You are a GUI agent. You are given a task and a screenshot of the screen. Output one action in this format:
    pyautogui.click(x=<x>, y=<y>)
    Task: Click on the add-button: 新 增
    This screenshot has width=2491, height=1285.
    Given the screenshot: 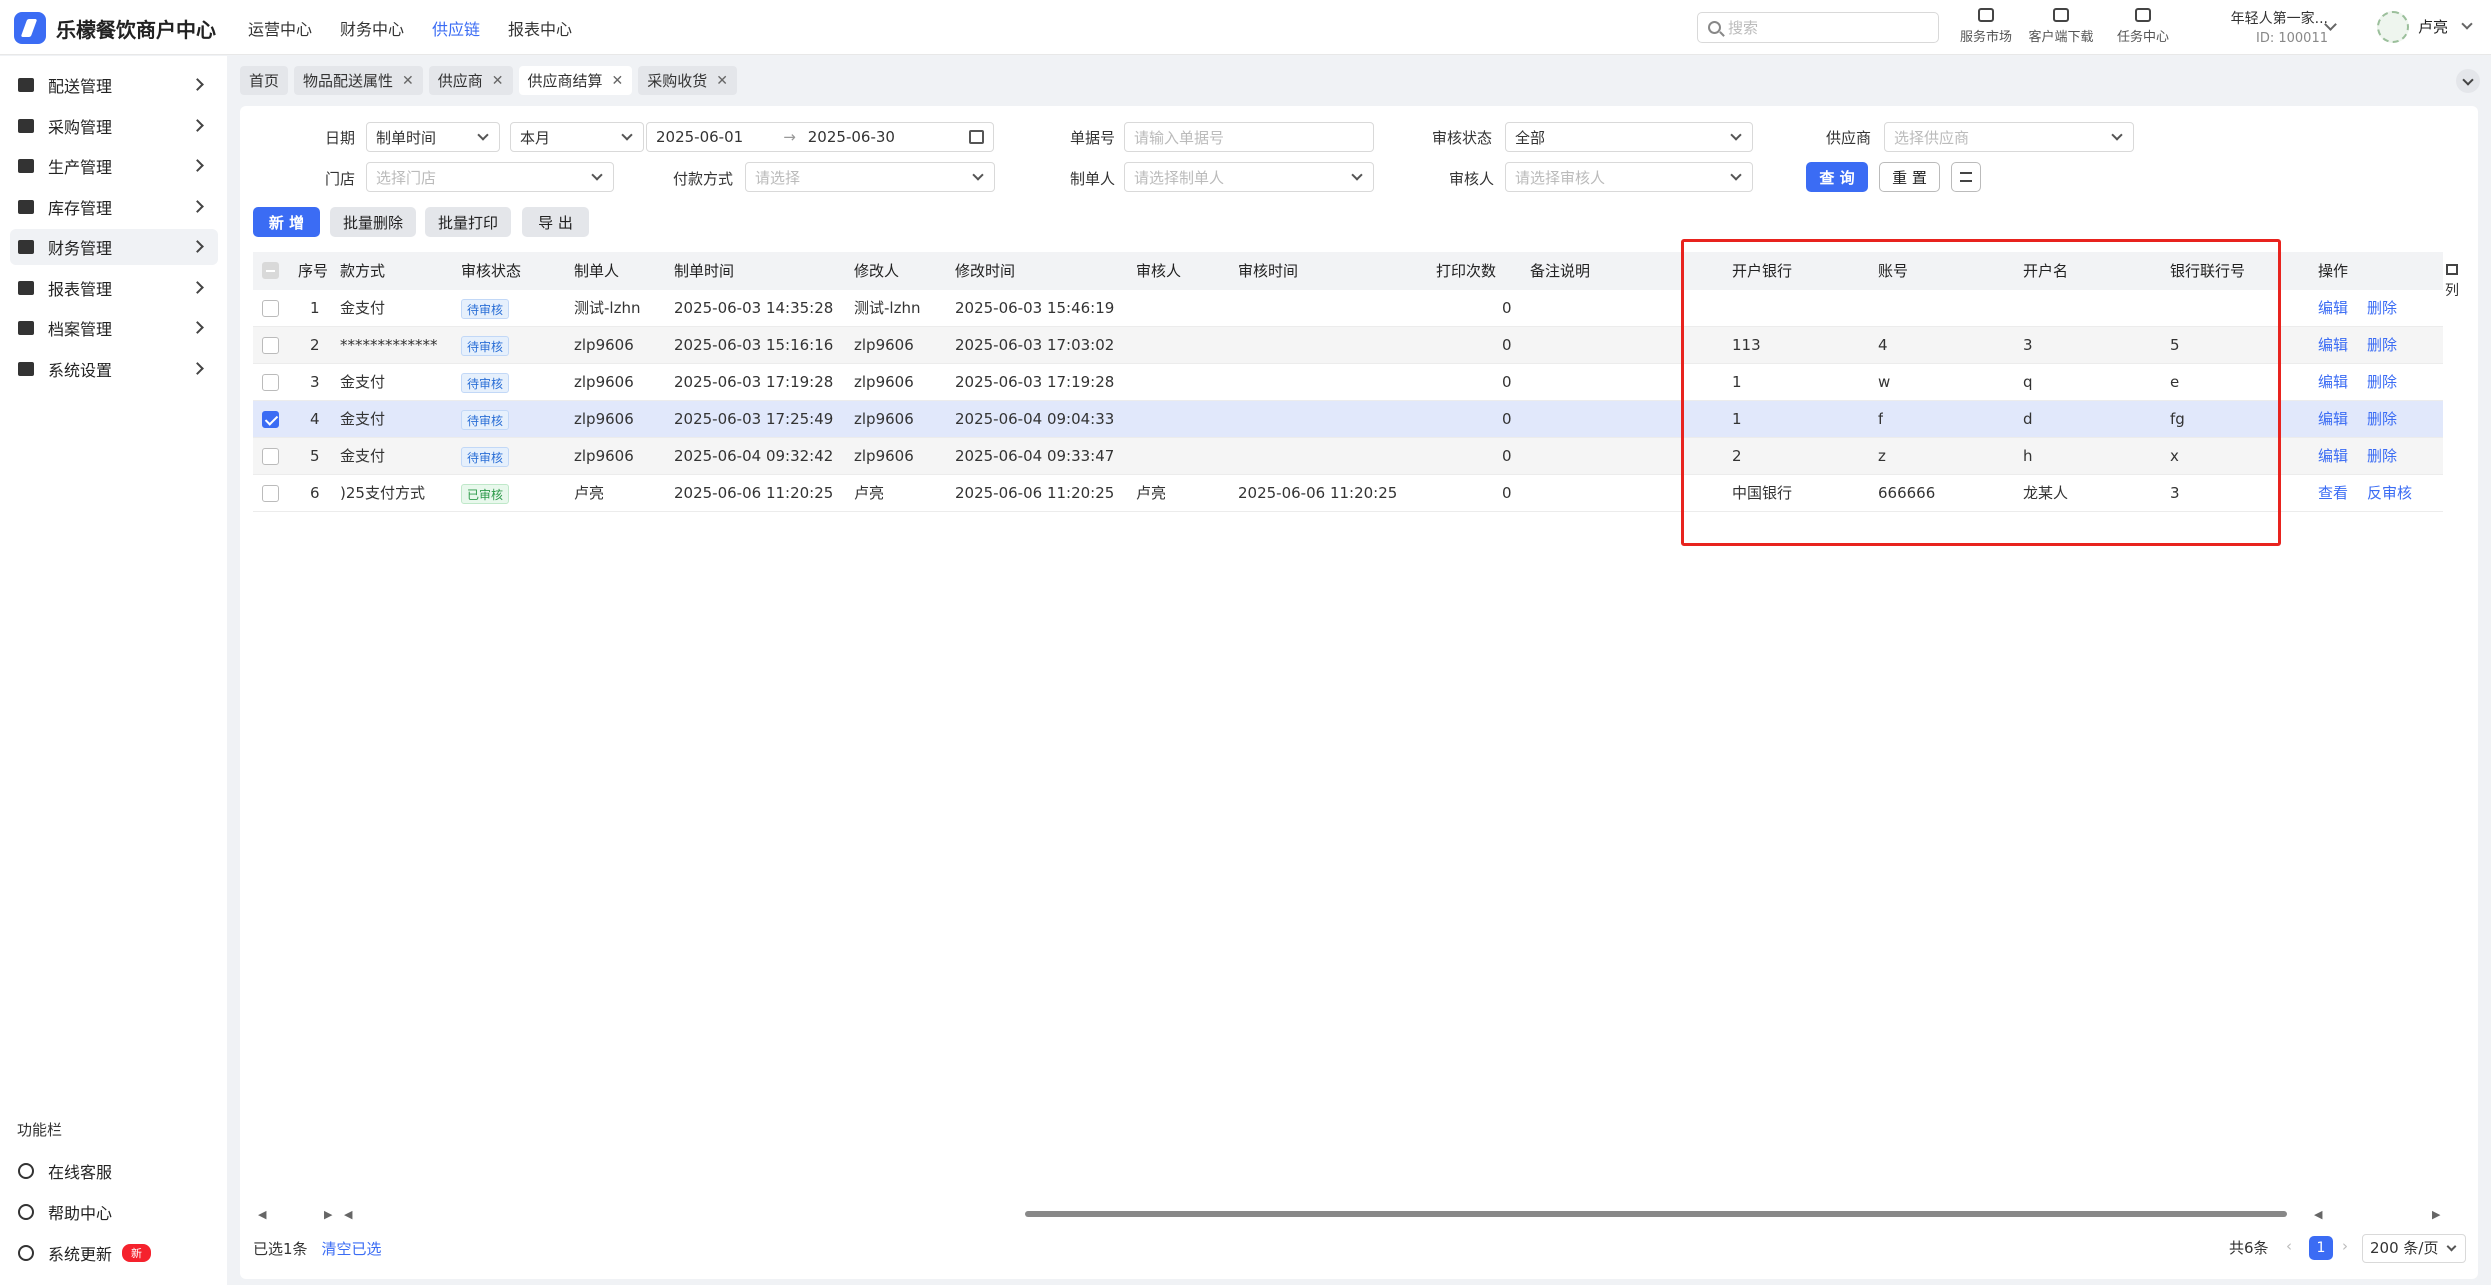 What is the action you would take?
    pyautogui.click(x=286, y=222)
    